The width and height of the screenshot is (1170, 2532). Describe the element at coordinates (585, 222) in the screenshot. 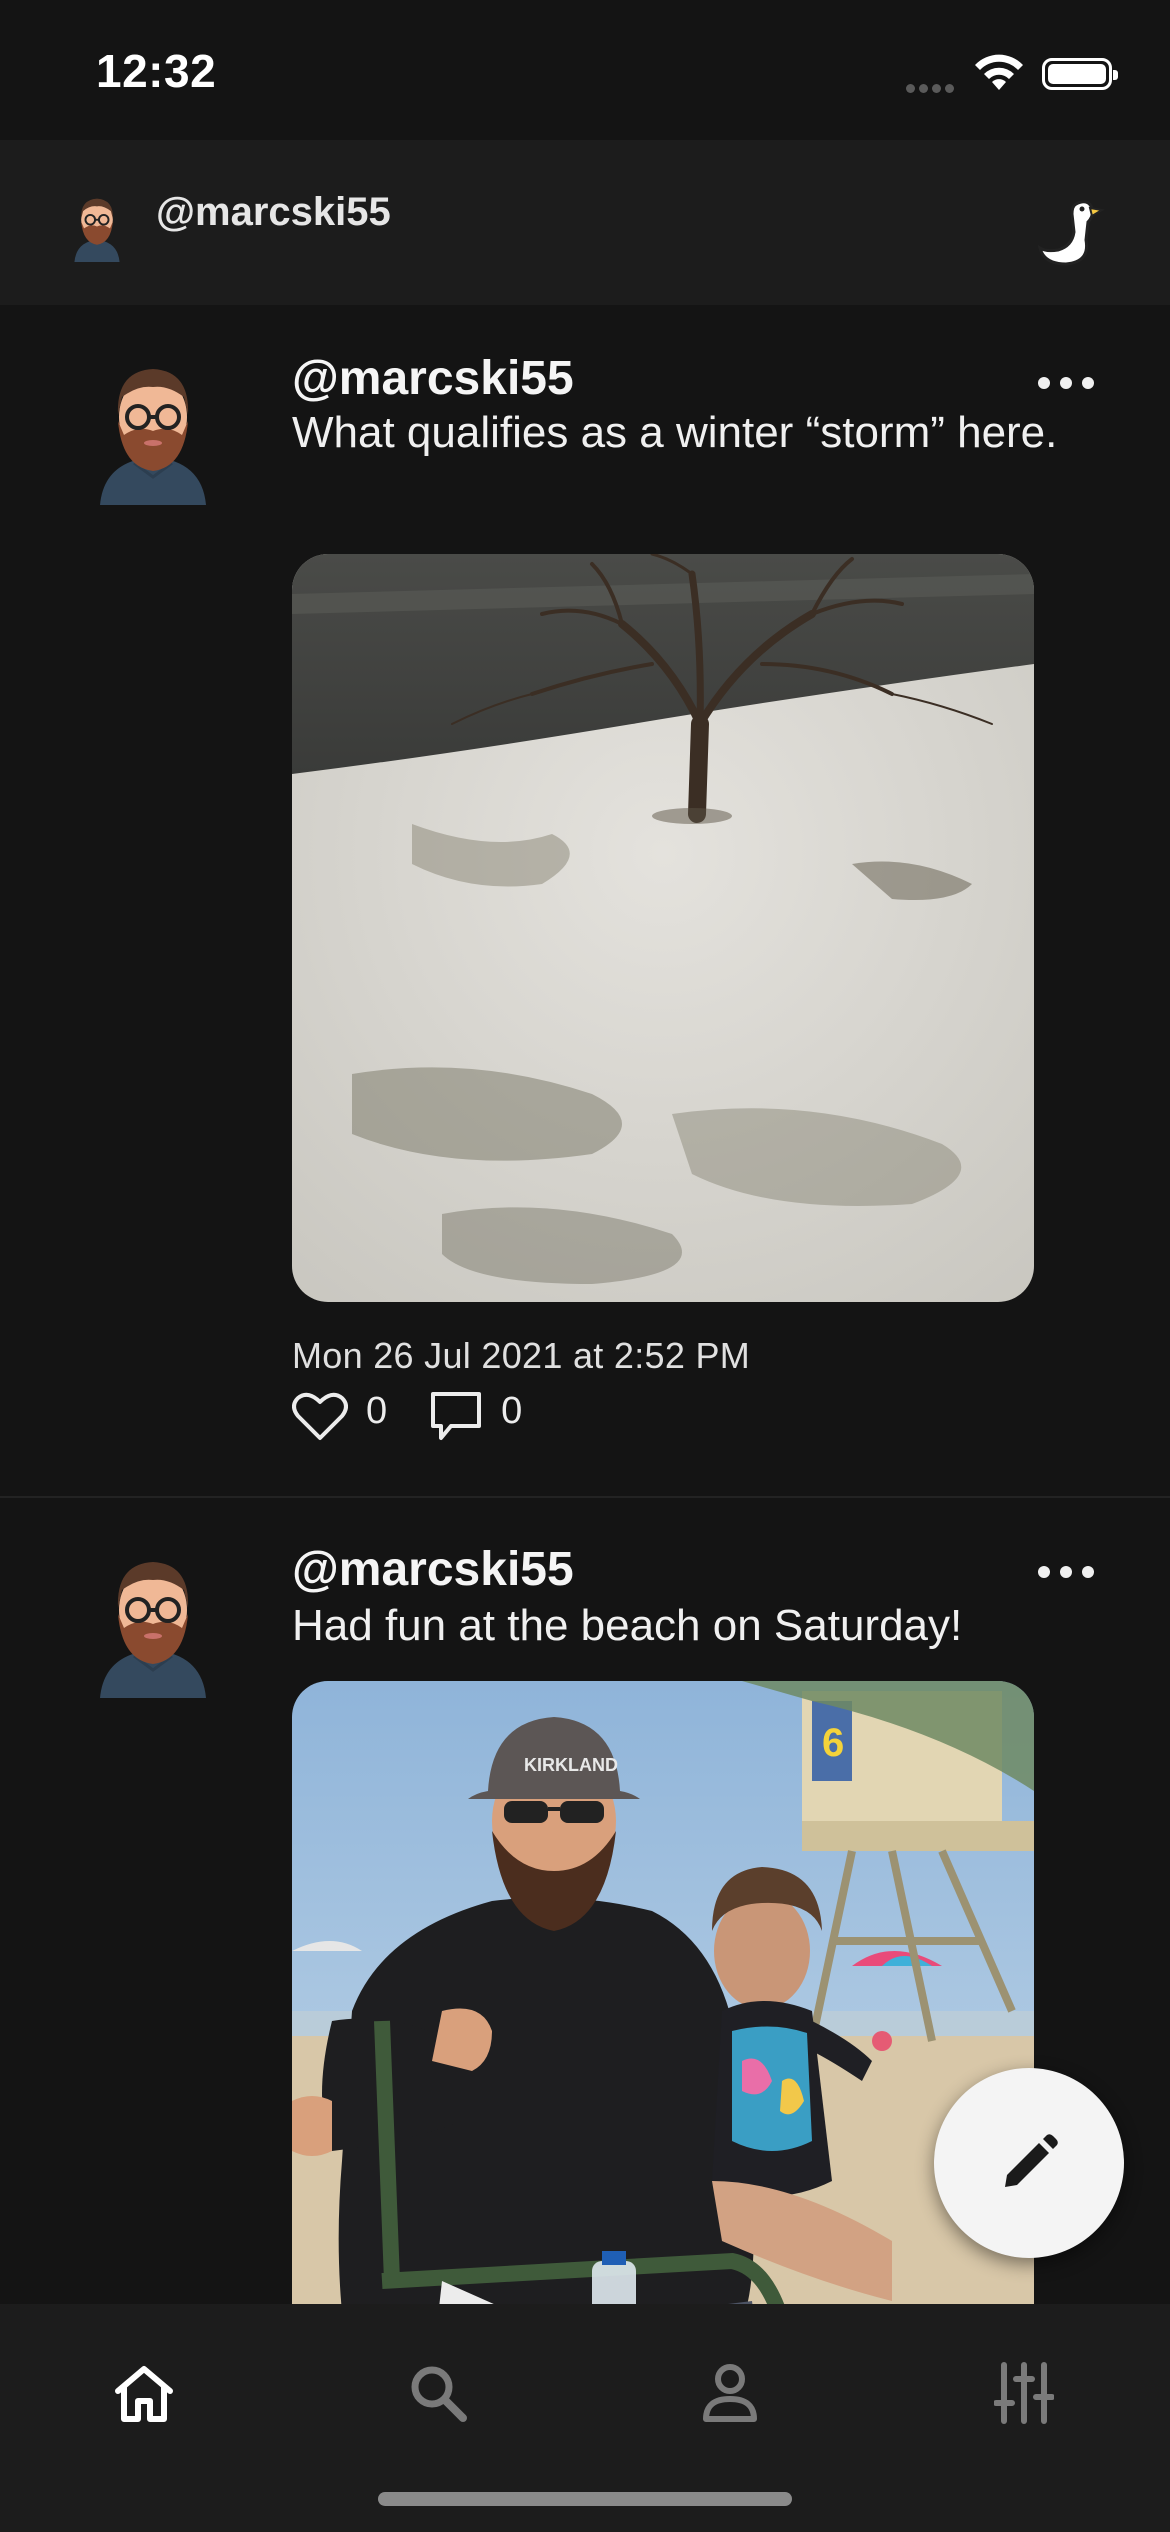

I see `top-header: @marcski55` at that location.